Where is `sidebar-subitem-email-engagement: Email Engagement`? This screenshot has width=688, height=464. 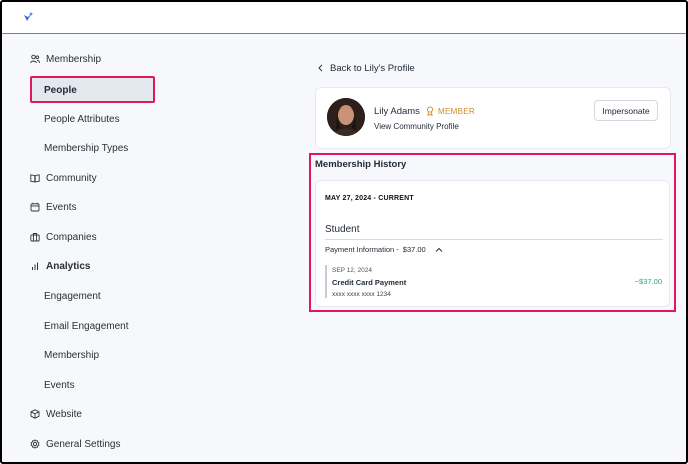 sidebar-subitem-email-engagement: Email Engagement is located at coordinates (86, 326).